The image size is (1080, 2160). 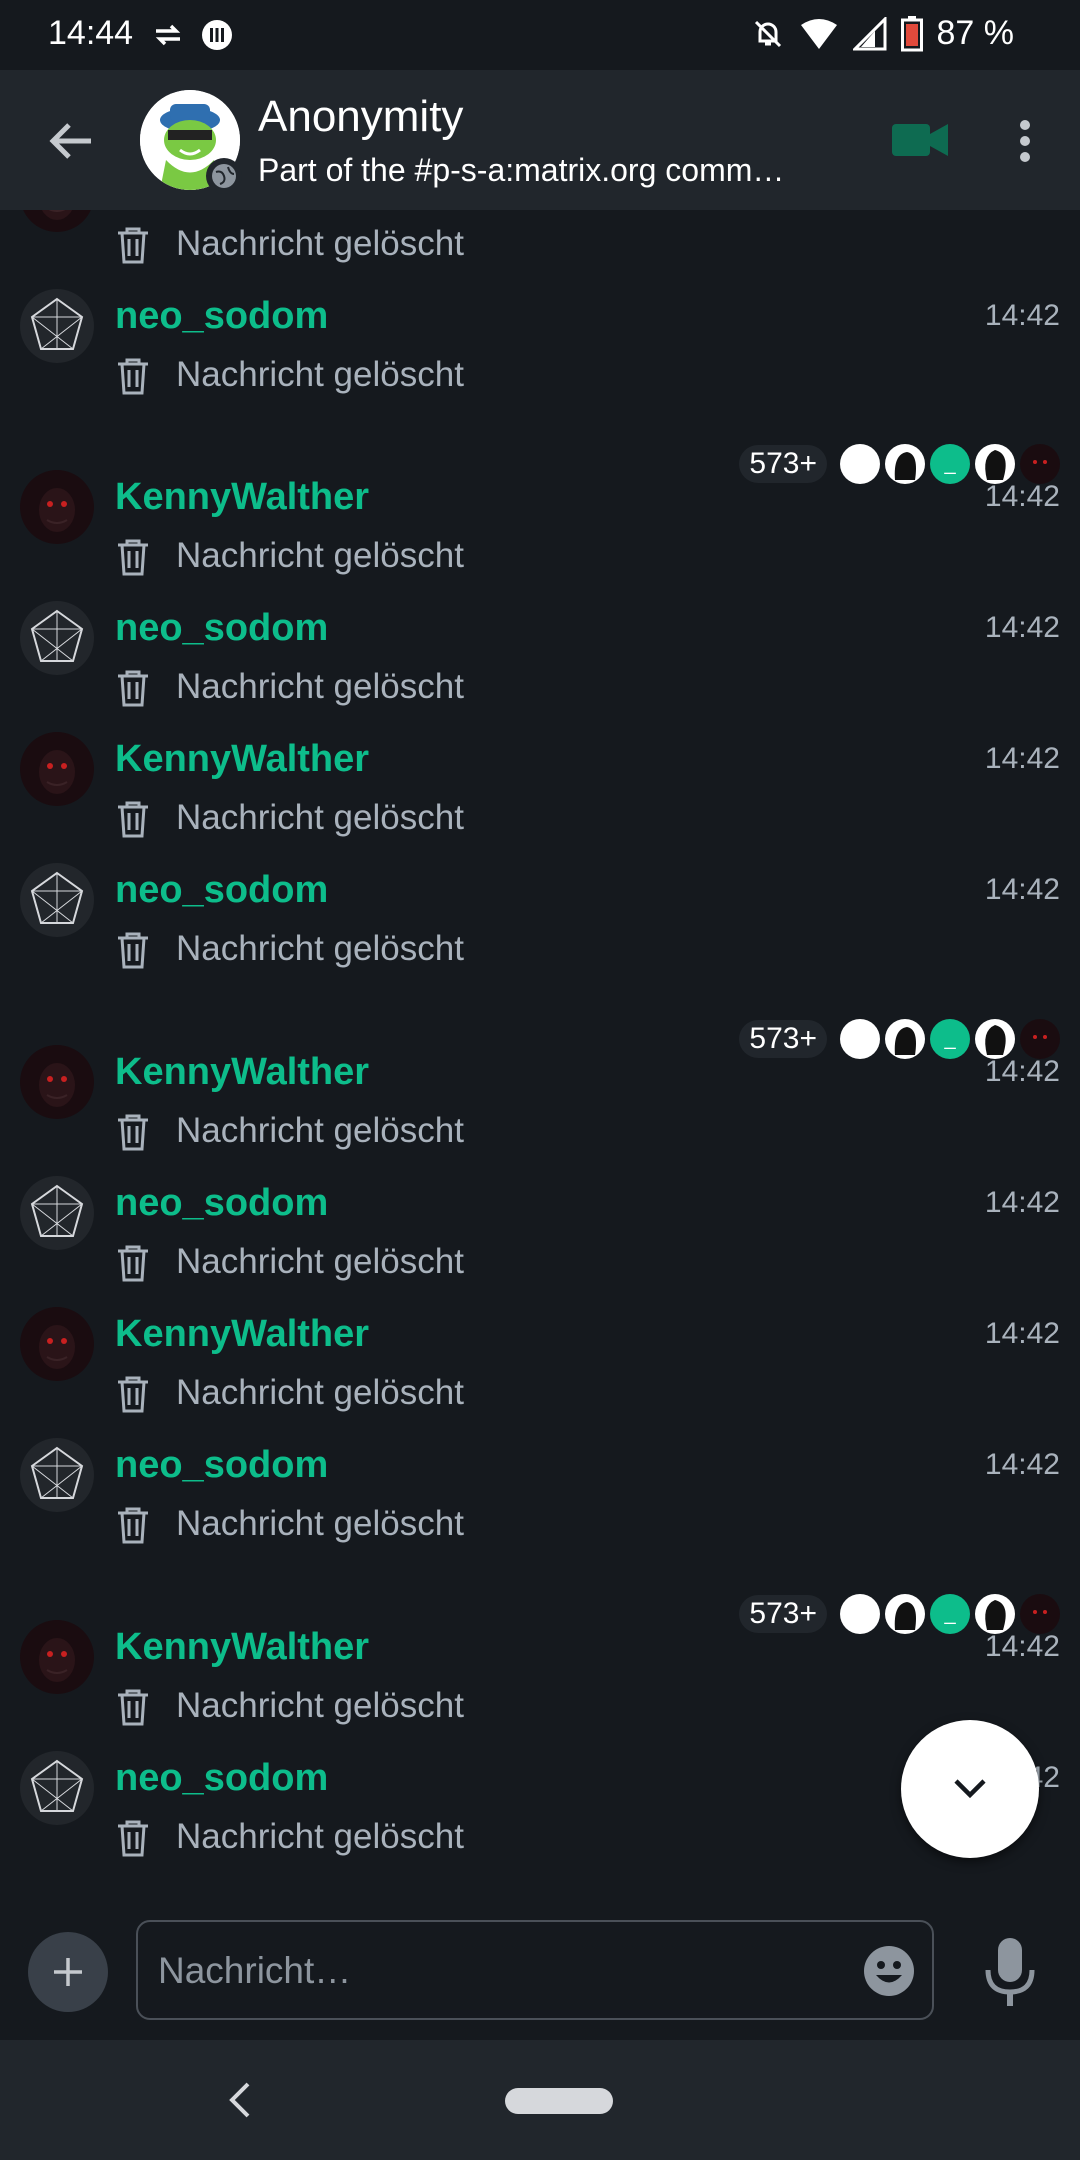 I want to click on back-button, so click(x=70, y=141).